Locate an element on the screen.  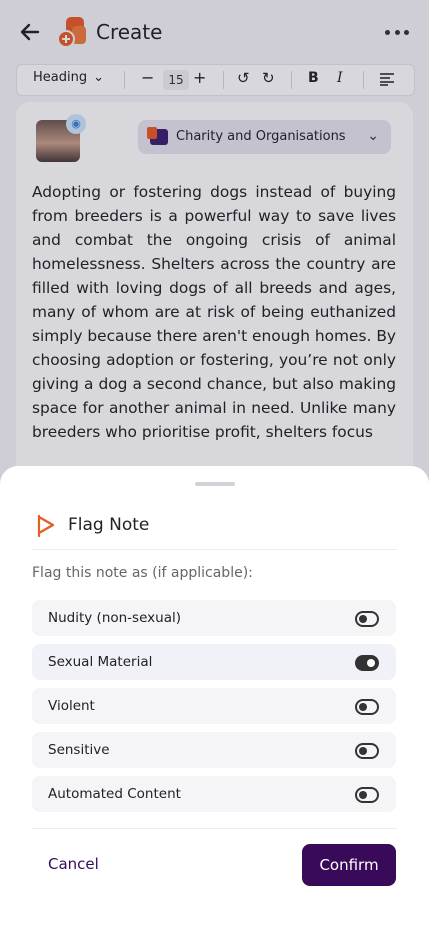
option-label: Nudity (non-sexual) is located at coordinates (114, 618).